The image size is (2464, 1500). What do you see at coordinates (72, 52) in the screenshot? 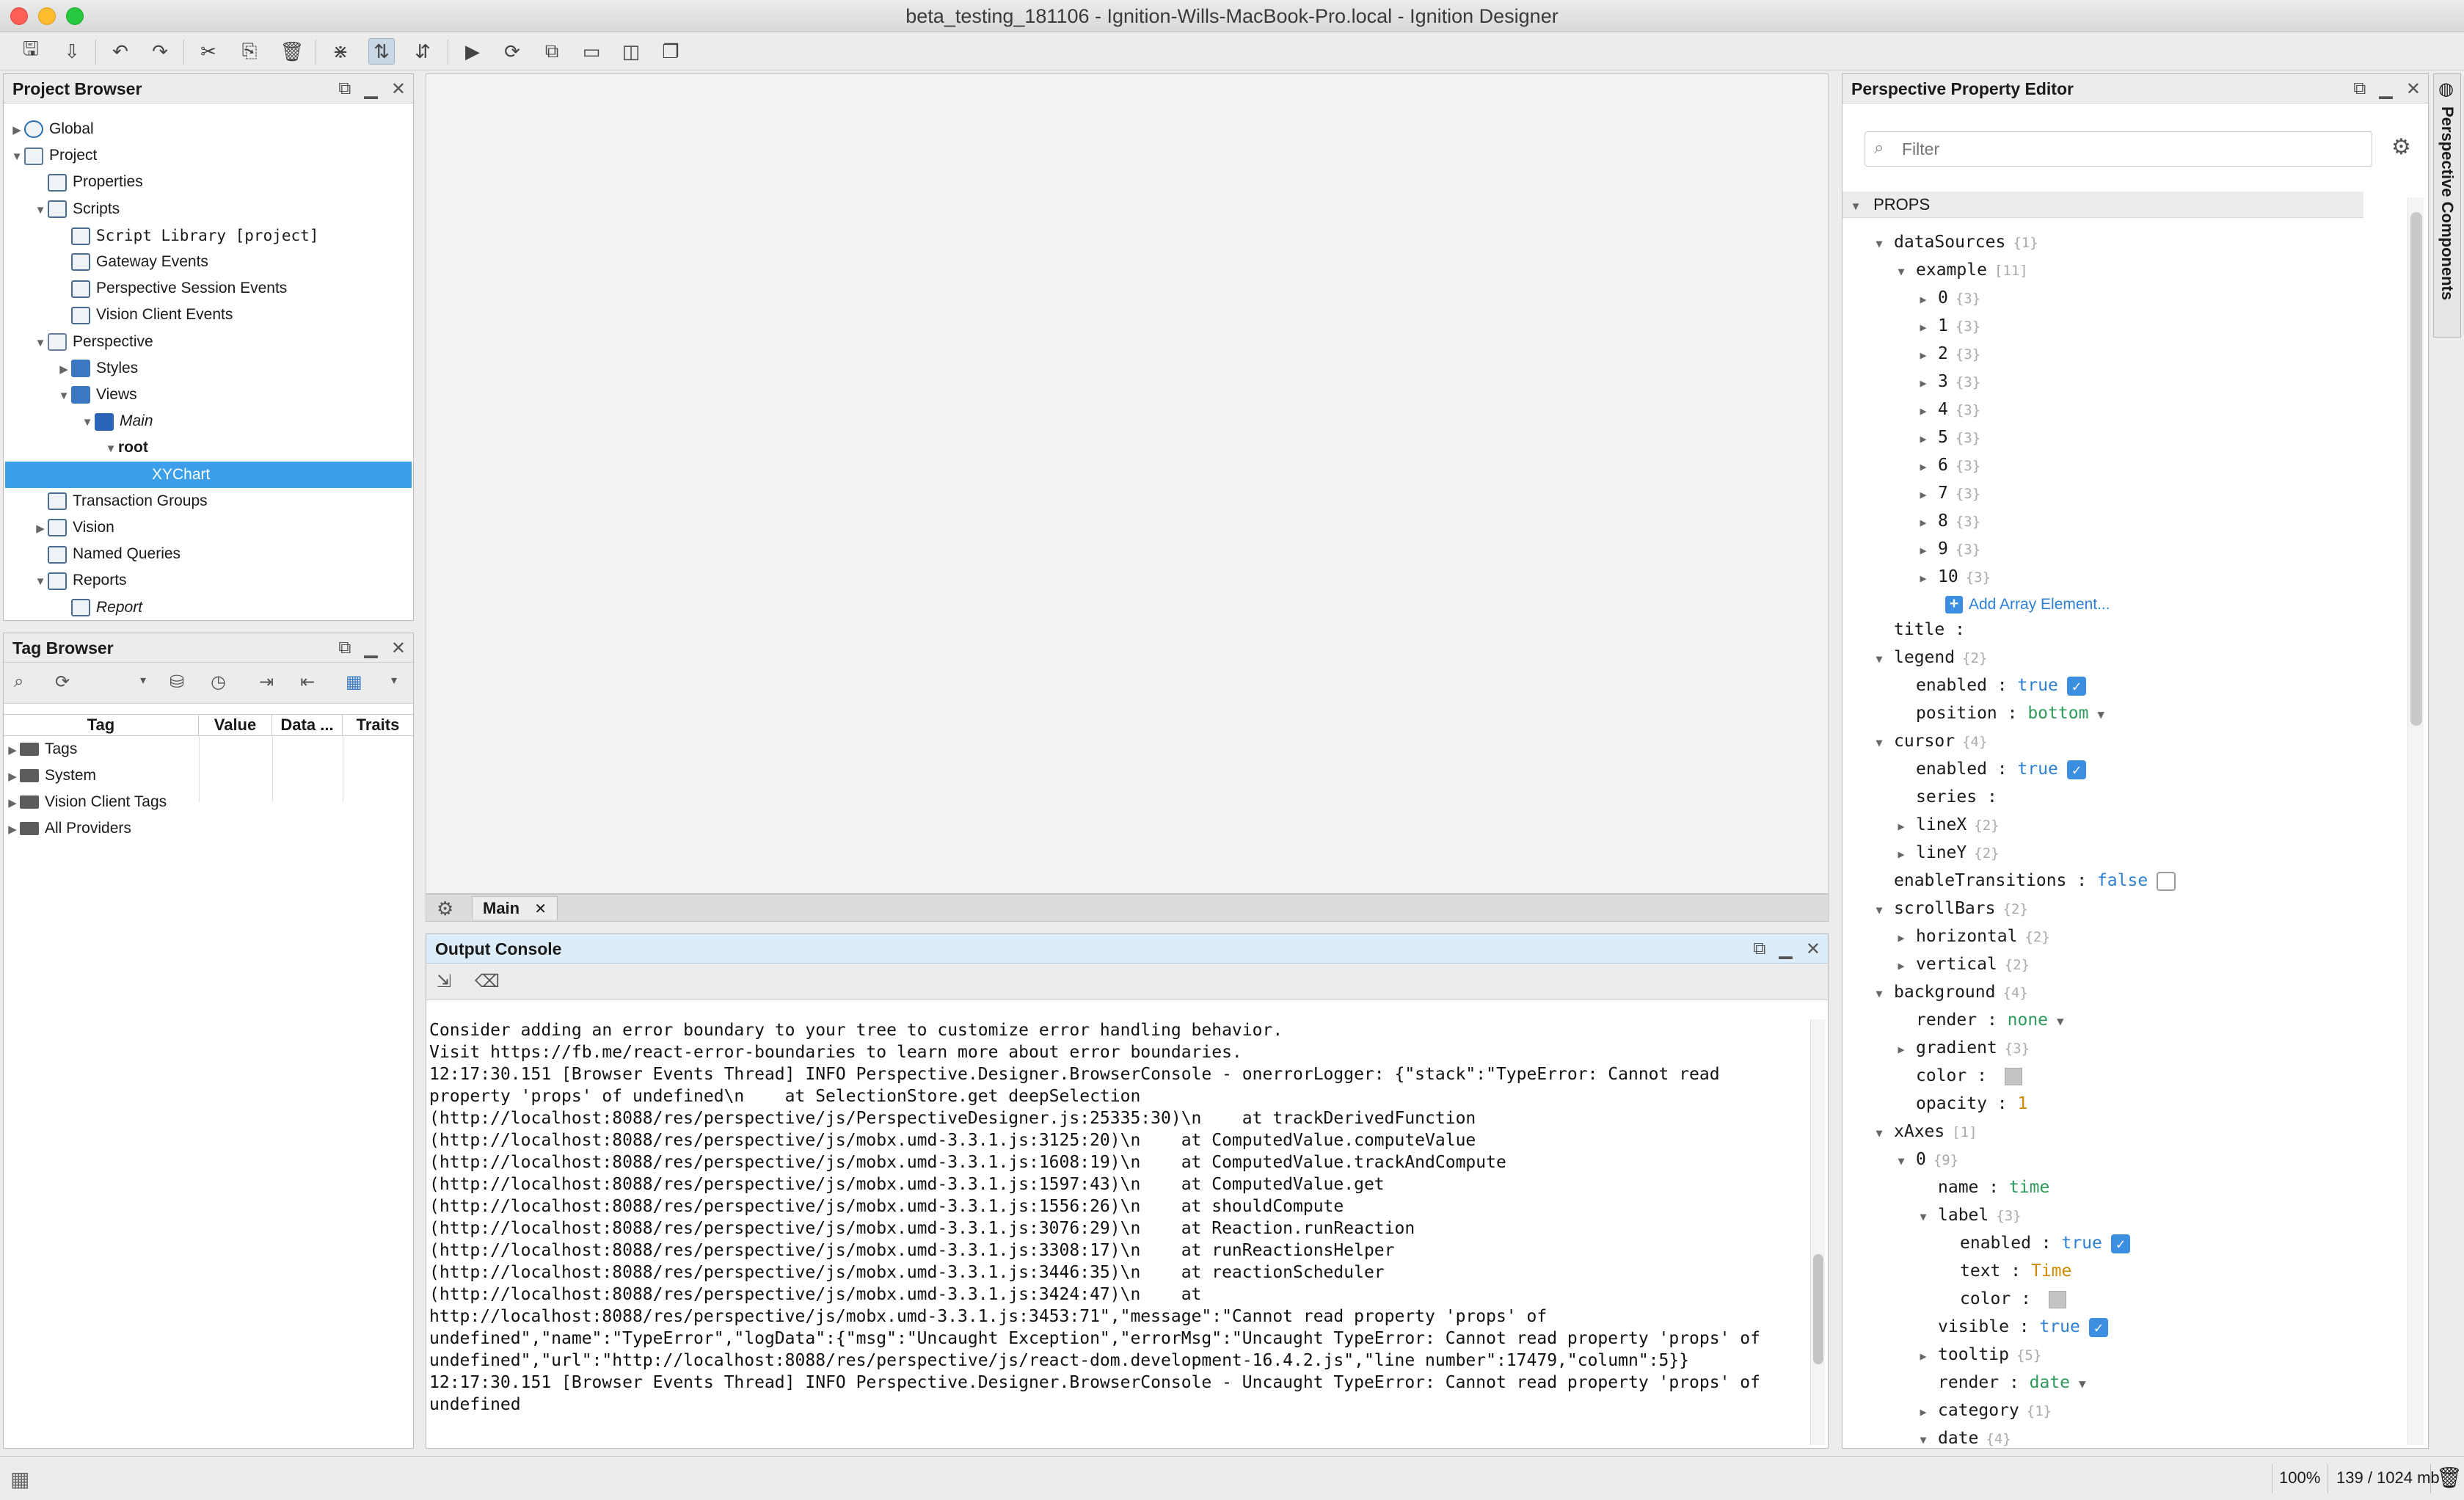
I see `publish-icon: ⇩` at bounding box center [72, 52].